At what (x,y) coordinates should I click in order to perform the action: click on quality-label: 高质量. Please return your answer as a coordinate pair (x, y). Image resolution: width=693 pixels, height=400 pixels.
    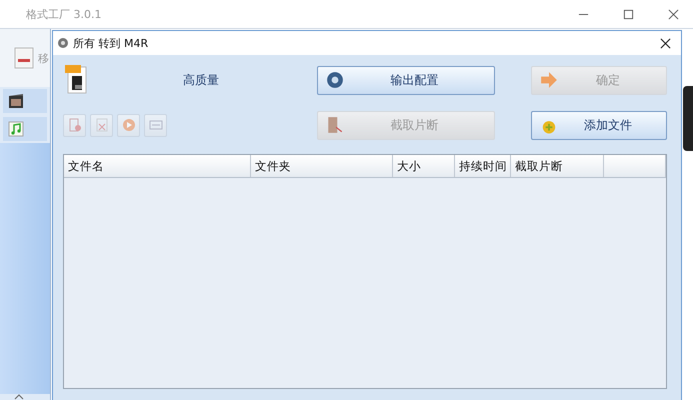
    Looking at the image, I should click on (201, 80).